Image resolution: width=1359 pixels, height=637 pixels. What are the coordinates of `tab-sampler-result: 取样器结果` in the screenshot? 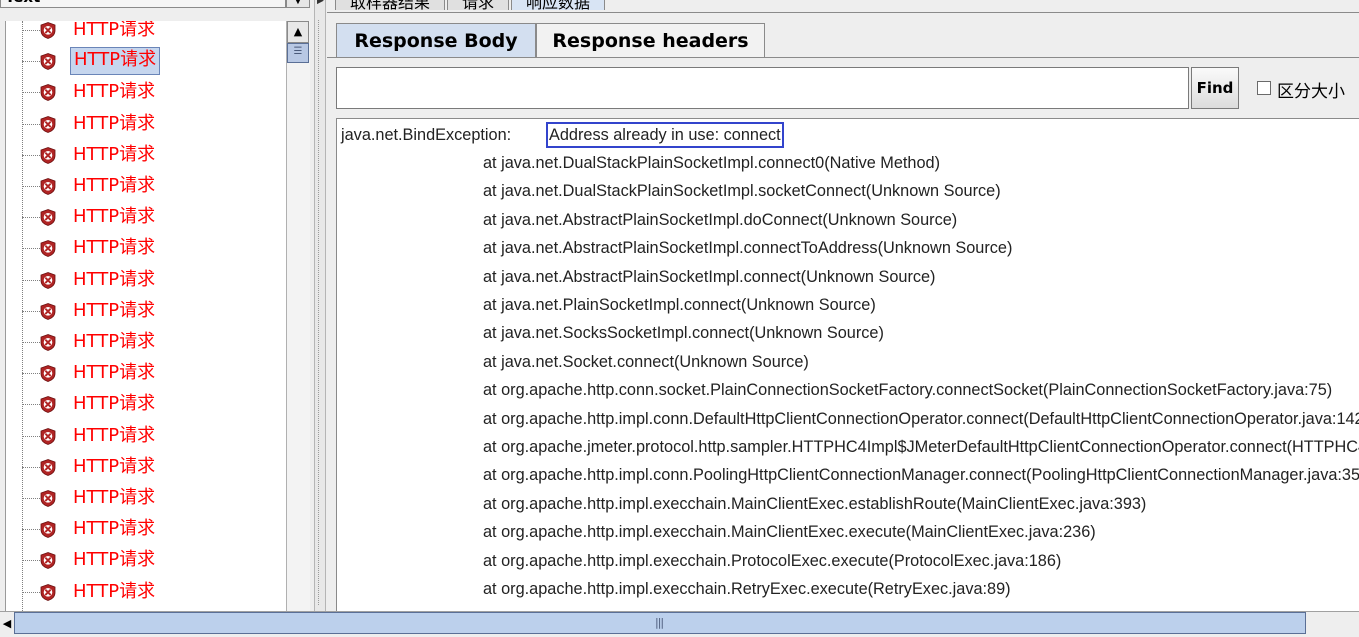 It's located at (390, 6).